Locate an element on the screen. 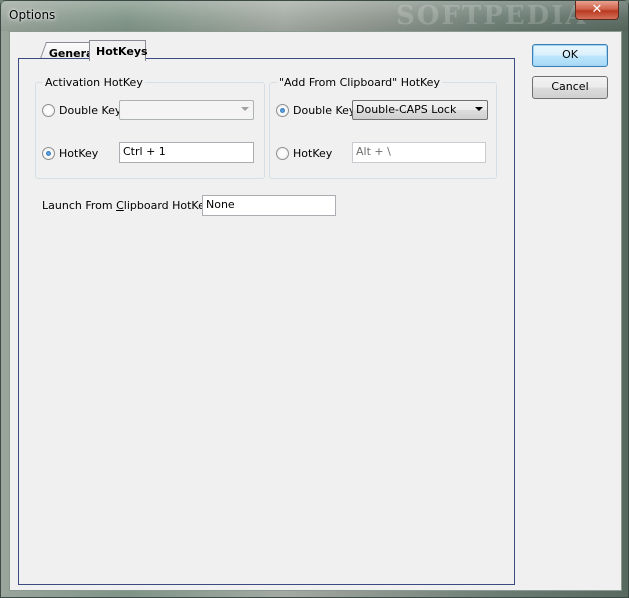  activation-double-key-label: Double Key is located at coordinates (90, 110).